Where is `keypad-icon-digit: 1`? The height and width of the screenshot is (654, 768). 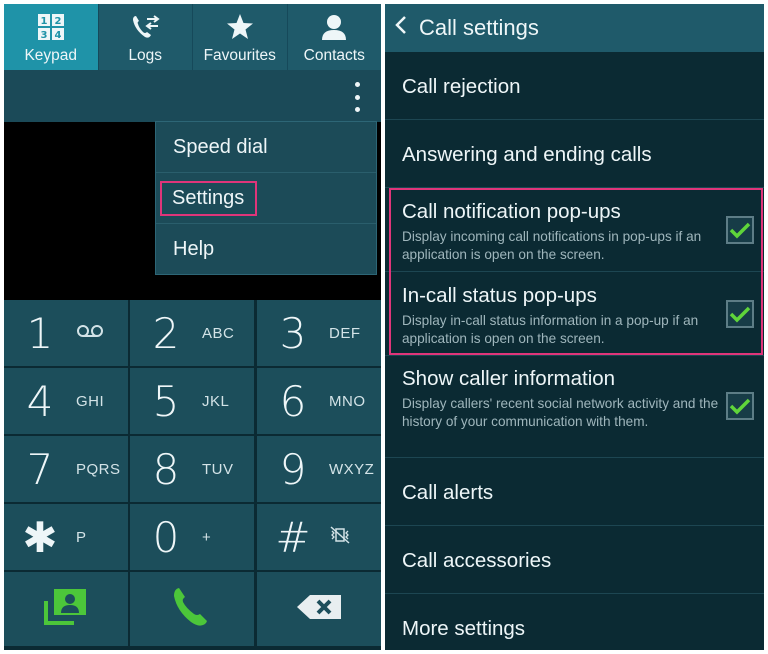 keypad-icon-digit: 1 is located at coordinates (43, 21).